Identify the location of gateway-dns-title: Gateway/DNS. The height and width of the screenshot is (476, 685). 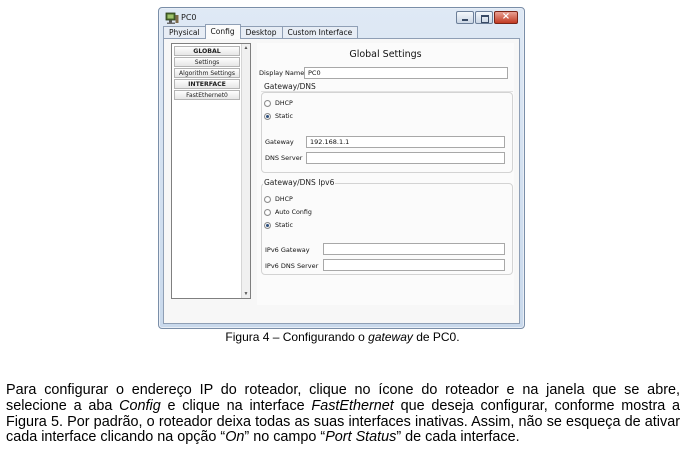
(290, 86).